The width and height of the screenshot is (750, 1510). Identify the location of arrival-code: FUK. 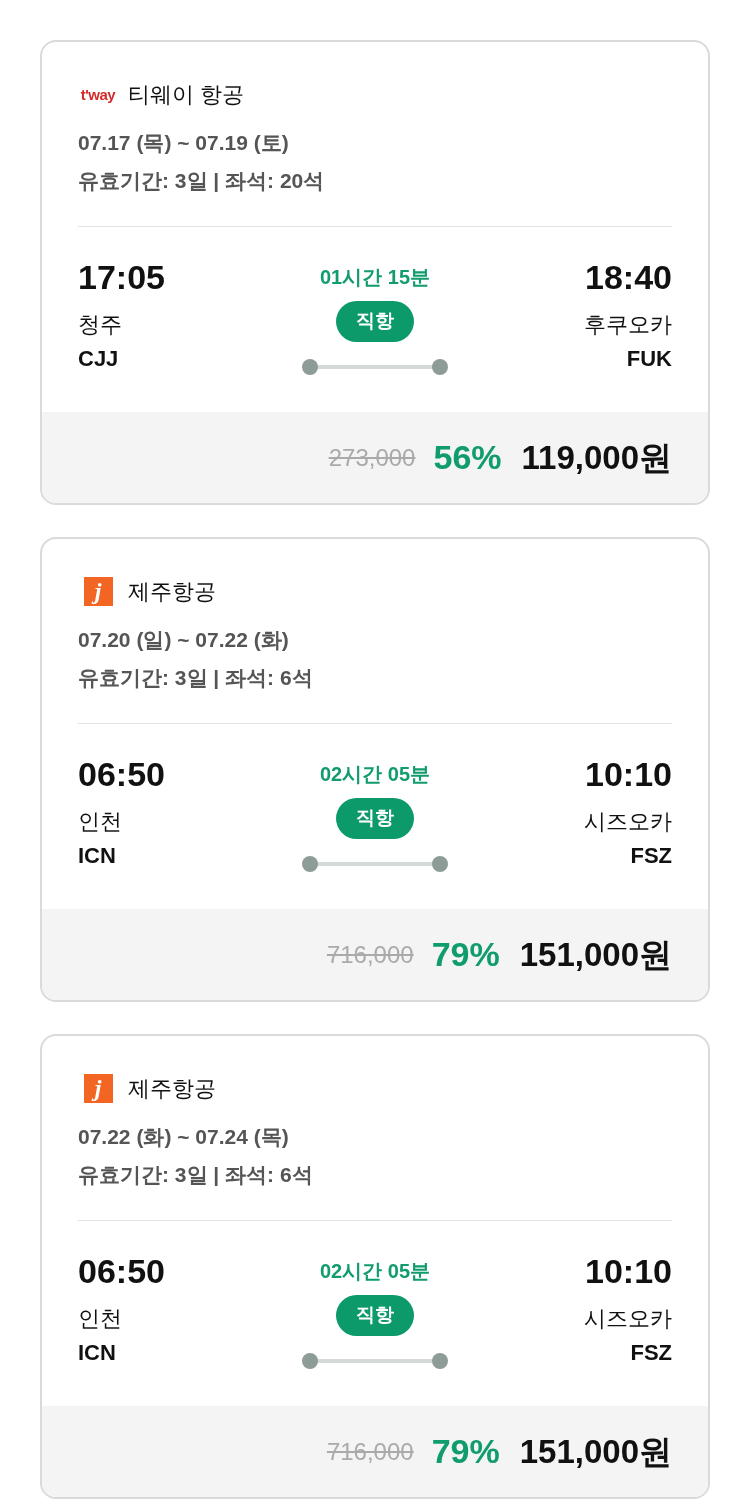
(649, 358).